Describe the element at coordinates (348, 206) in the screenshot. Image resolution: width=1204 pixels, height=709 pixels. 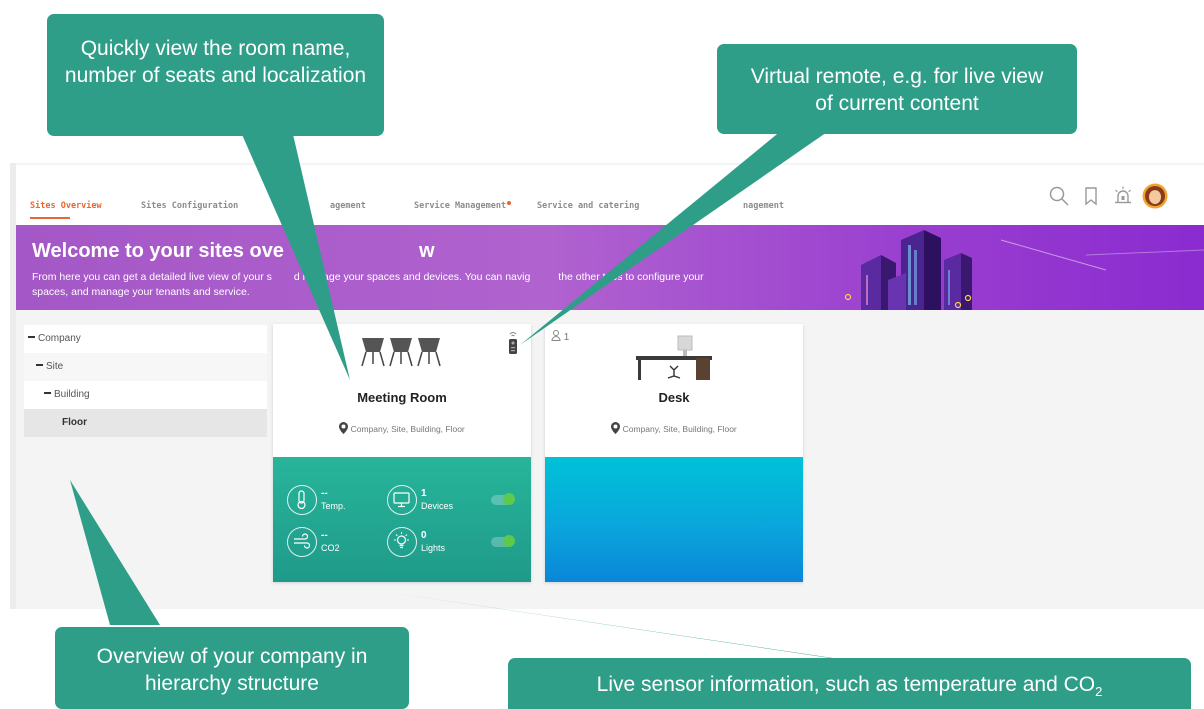
I see `tab-management-partial: agement` at that location.